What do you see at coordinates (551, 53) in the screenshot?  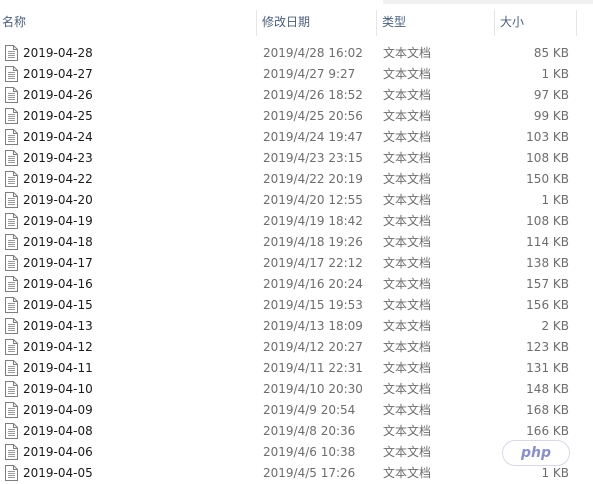 I see `file-size: 85 KB` at bounding box center [551, 53].